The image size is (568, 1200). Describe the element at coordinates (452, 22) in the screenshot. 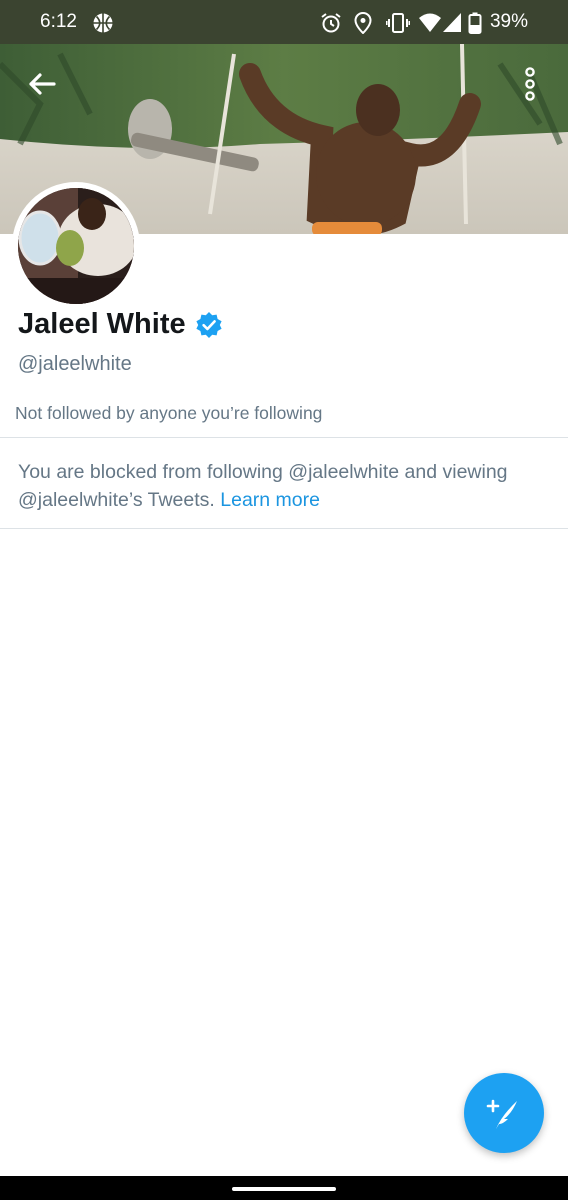

I see `signal-icon` at that location.